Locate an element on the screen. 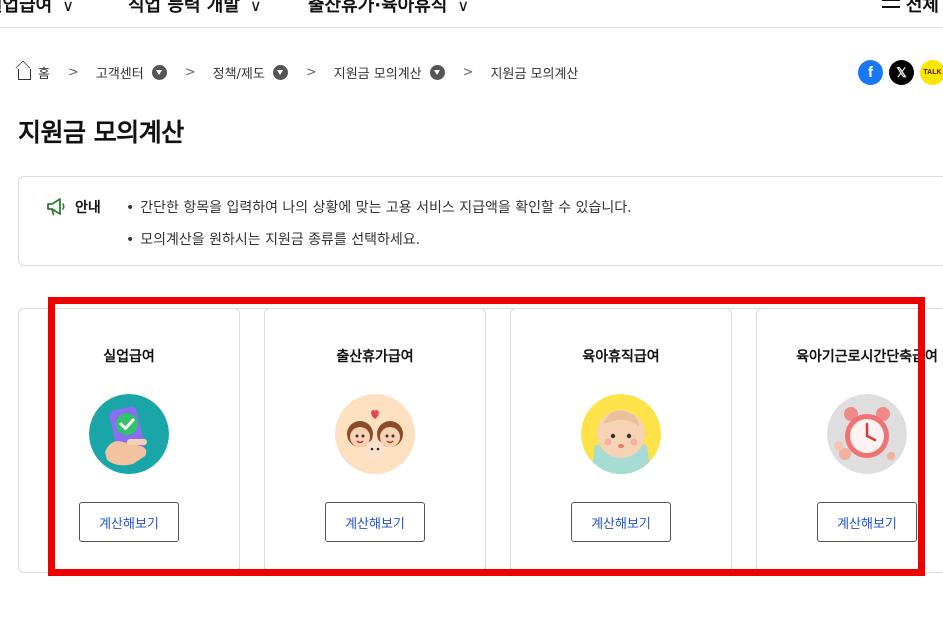  breadcrumb-item-current: 지원금 모의계산 is located at coordinates (534, 74).